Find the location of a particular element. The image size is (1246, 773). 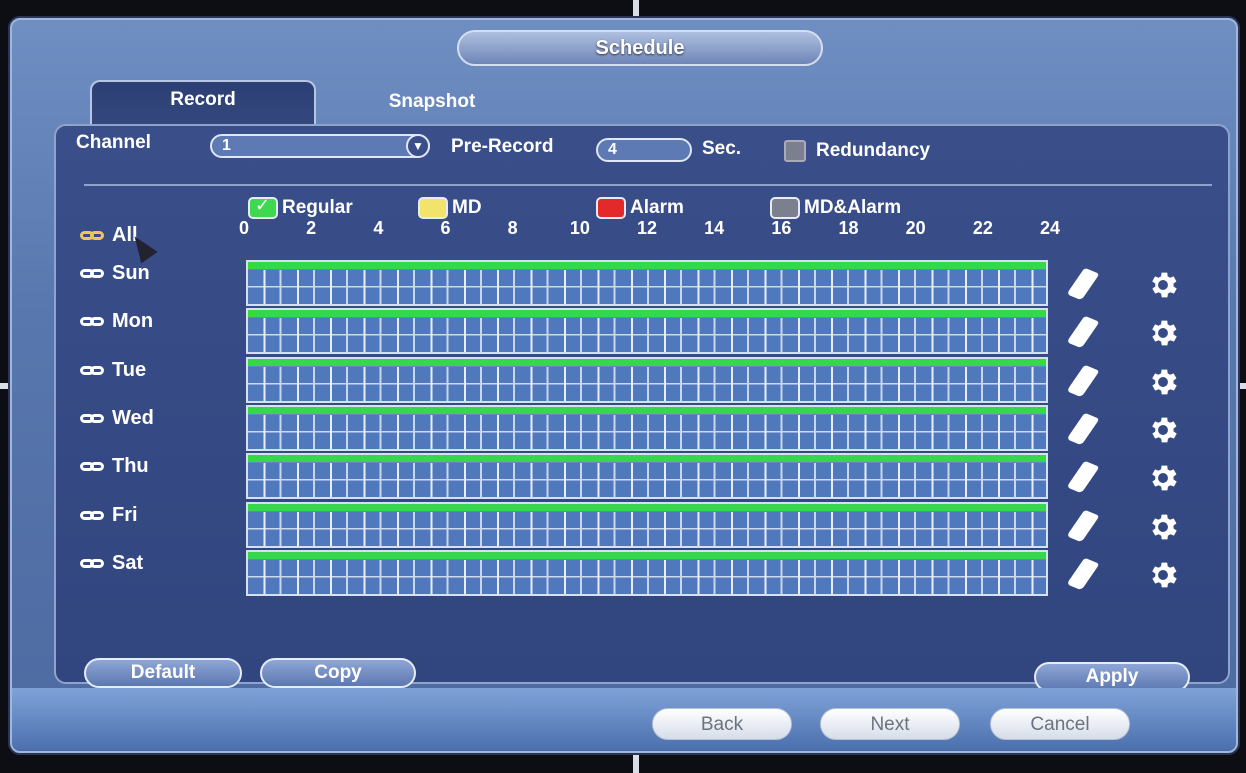

day-label-wed: Wed is located at coordinates (117, 418).